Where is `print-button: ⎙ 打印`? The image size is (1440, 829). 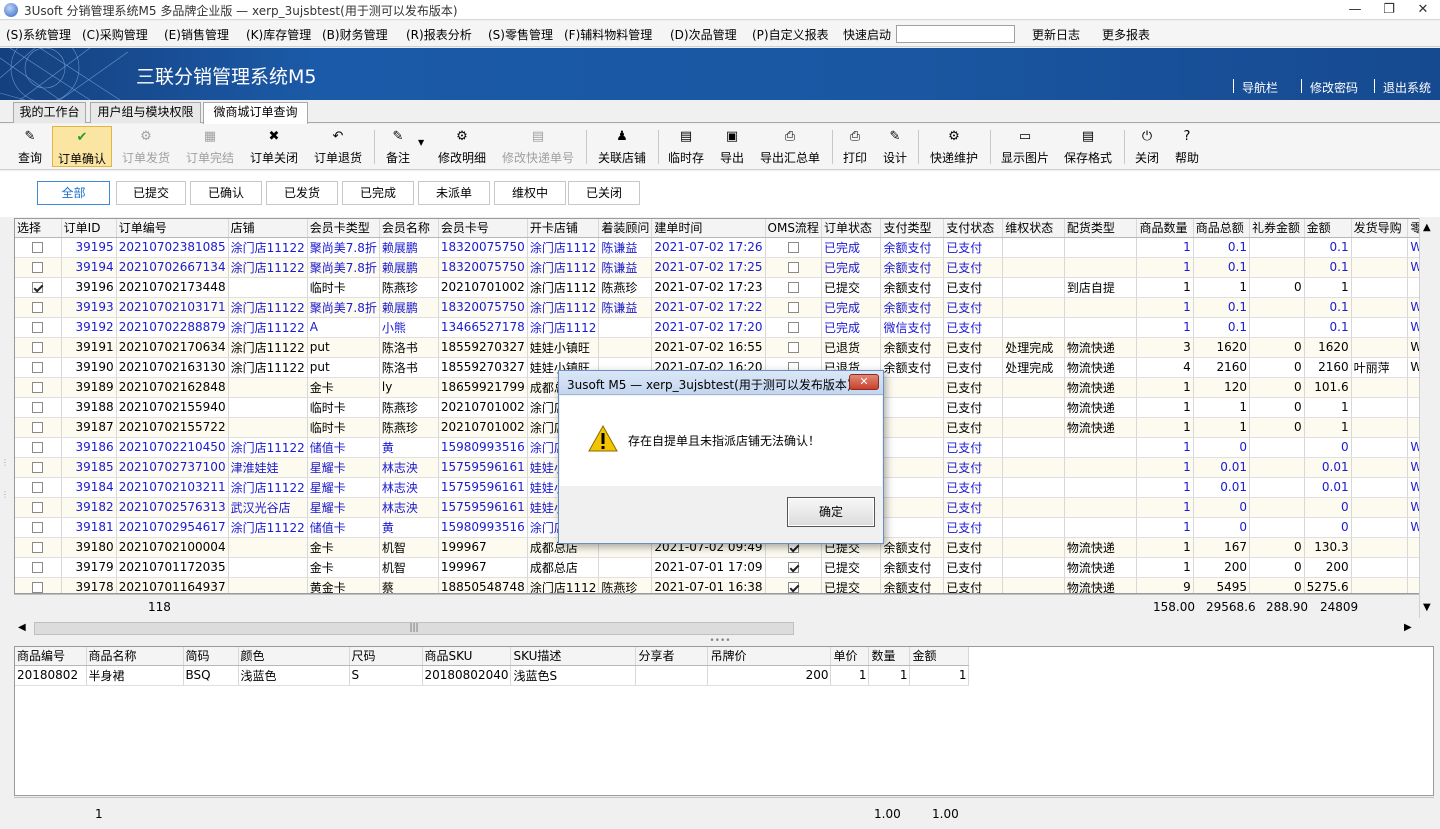 print-button: ⎙ 打印 is located at coordinates (855, 146).